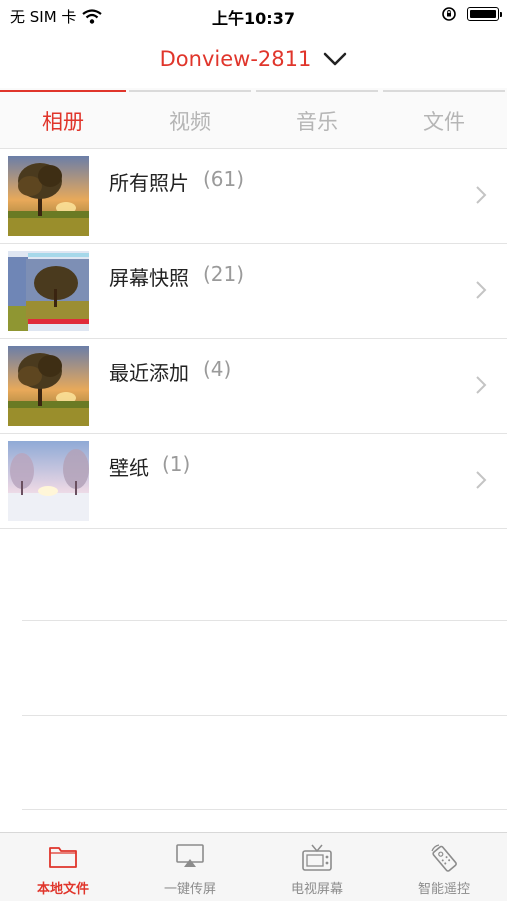 The width and height of the screenshot is (507, 901). I want to click on status-bar: 无 SIM 卡 上午10:37, so click(253, 15).